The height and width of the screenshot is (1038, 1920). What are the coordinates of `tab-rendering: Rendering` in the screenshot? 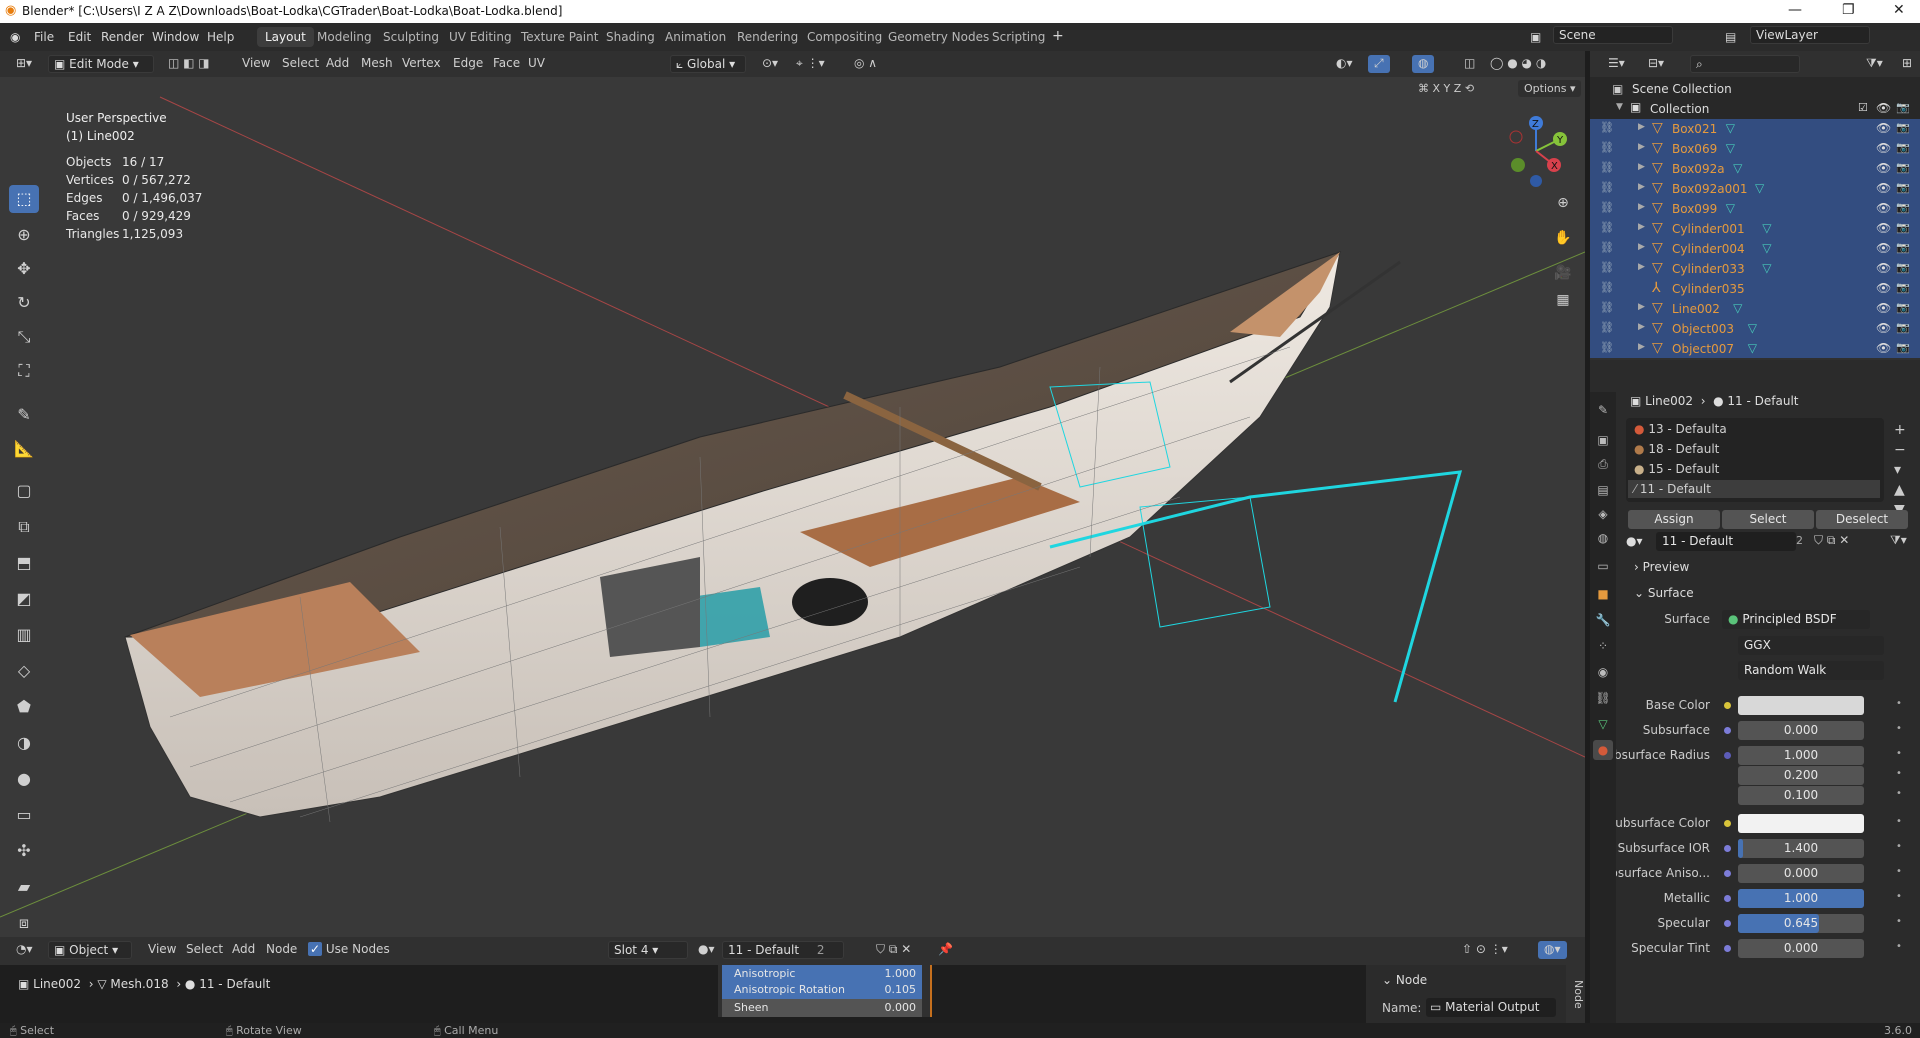 It's located at (767, 37).